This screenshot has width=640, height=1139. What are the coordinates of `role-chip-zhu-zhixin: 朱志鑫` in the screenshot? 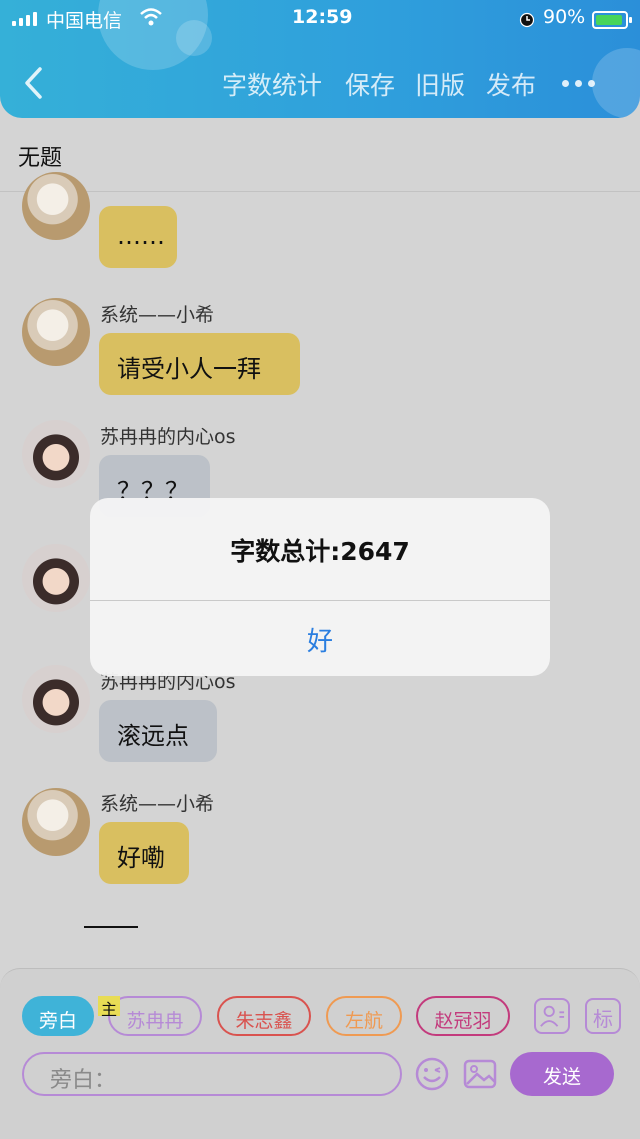 It's located at (264, 1016).